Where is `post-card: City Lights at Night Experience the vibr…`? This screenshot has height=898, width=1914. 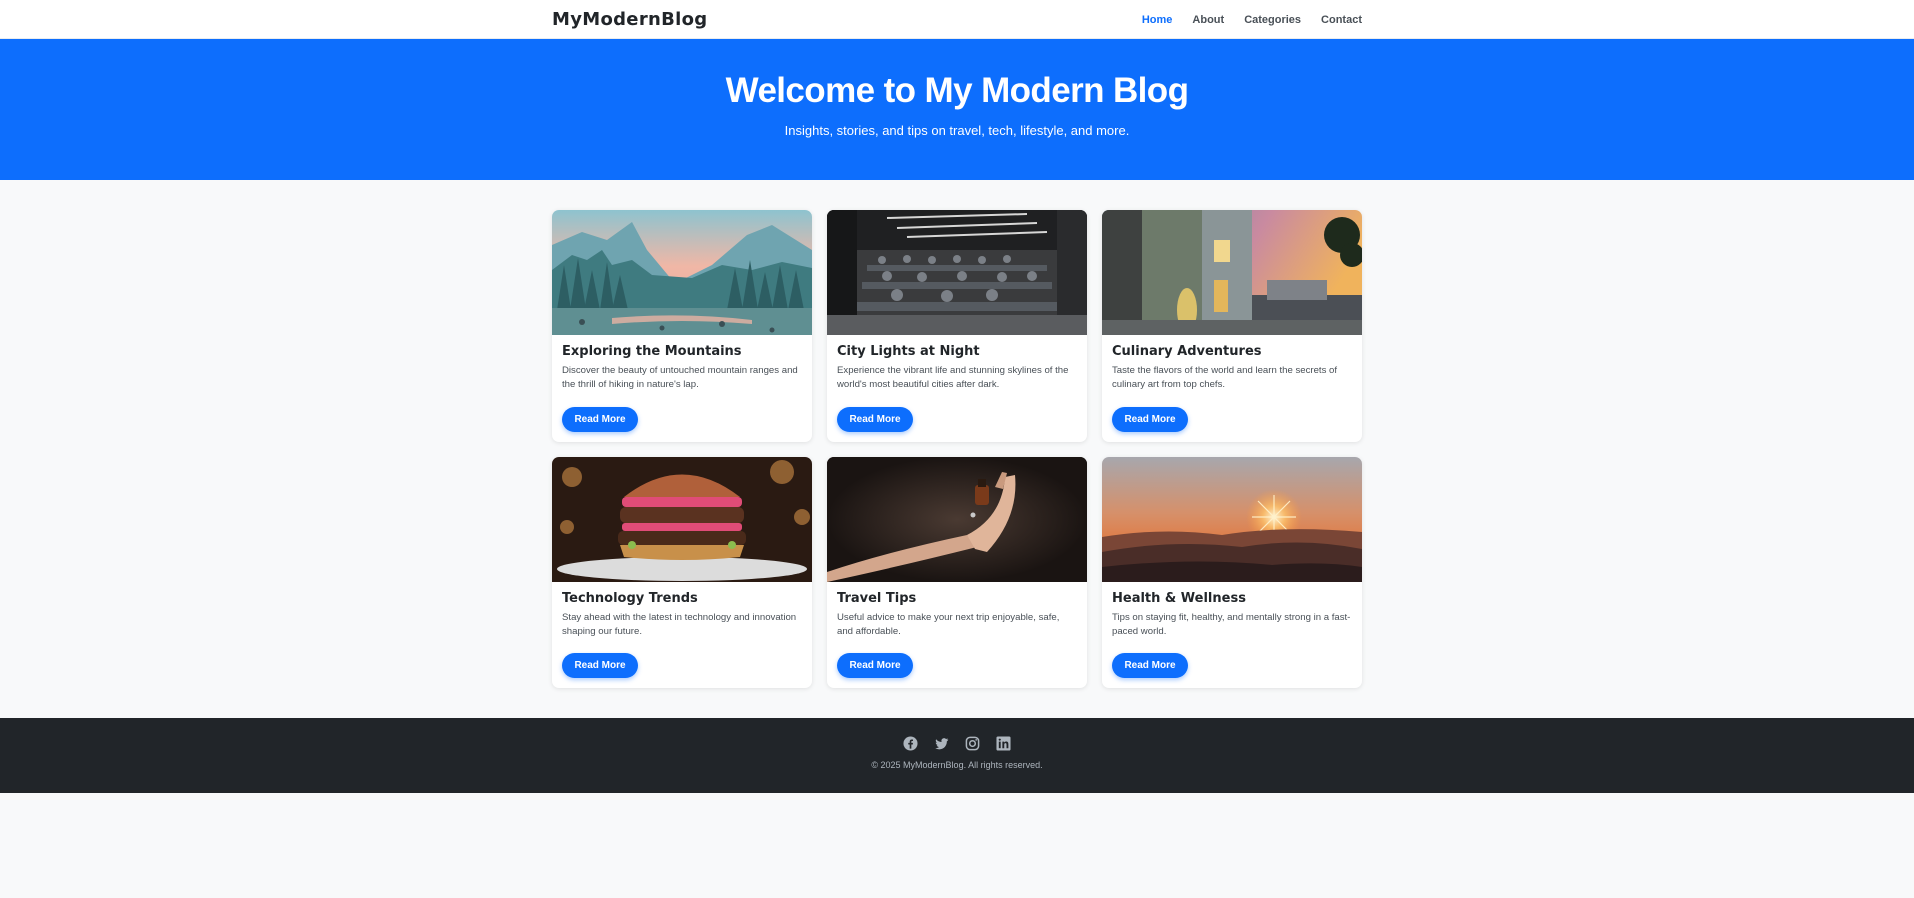 post-card: City Lights at Night Experience the vibr… is located at coordinates (957, 326).